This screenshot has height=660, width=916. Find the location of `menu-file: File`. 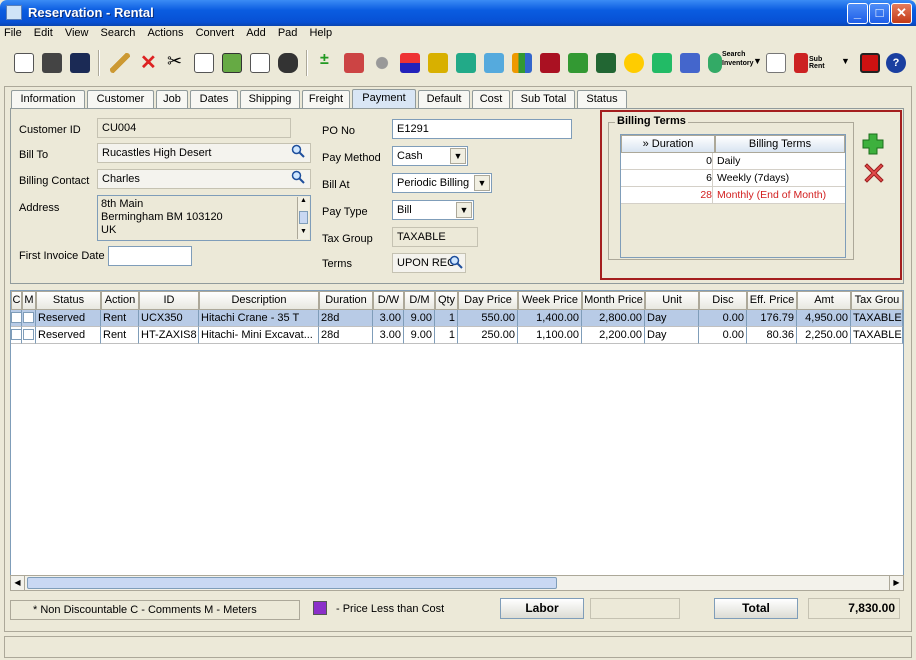

menu-file: File is located at coordinates (13, 33).